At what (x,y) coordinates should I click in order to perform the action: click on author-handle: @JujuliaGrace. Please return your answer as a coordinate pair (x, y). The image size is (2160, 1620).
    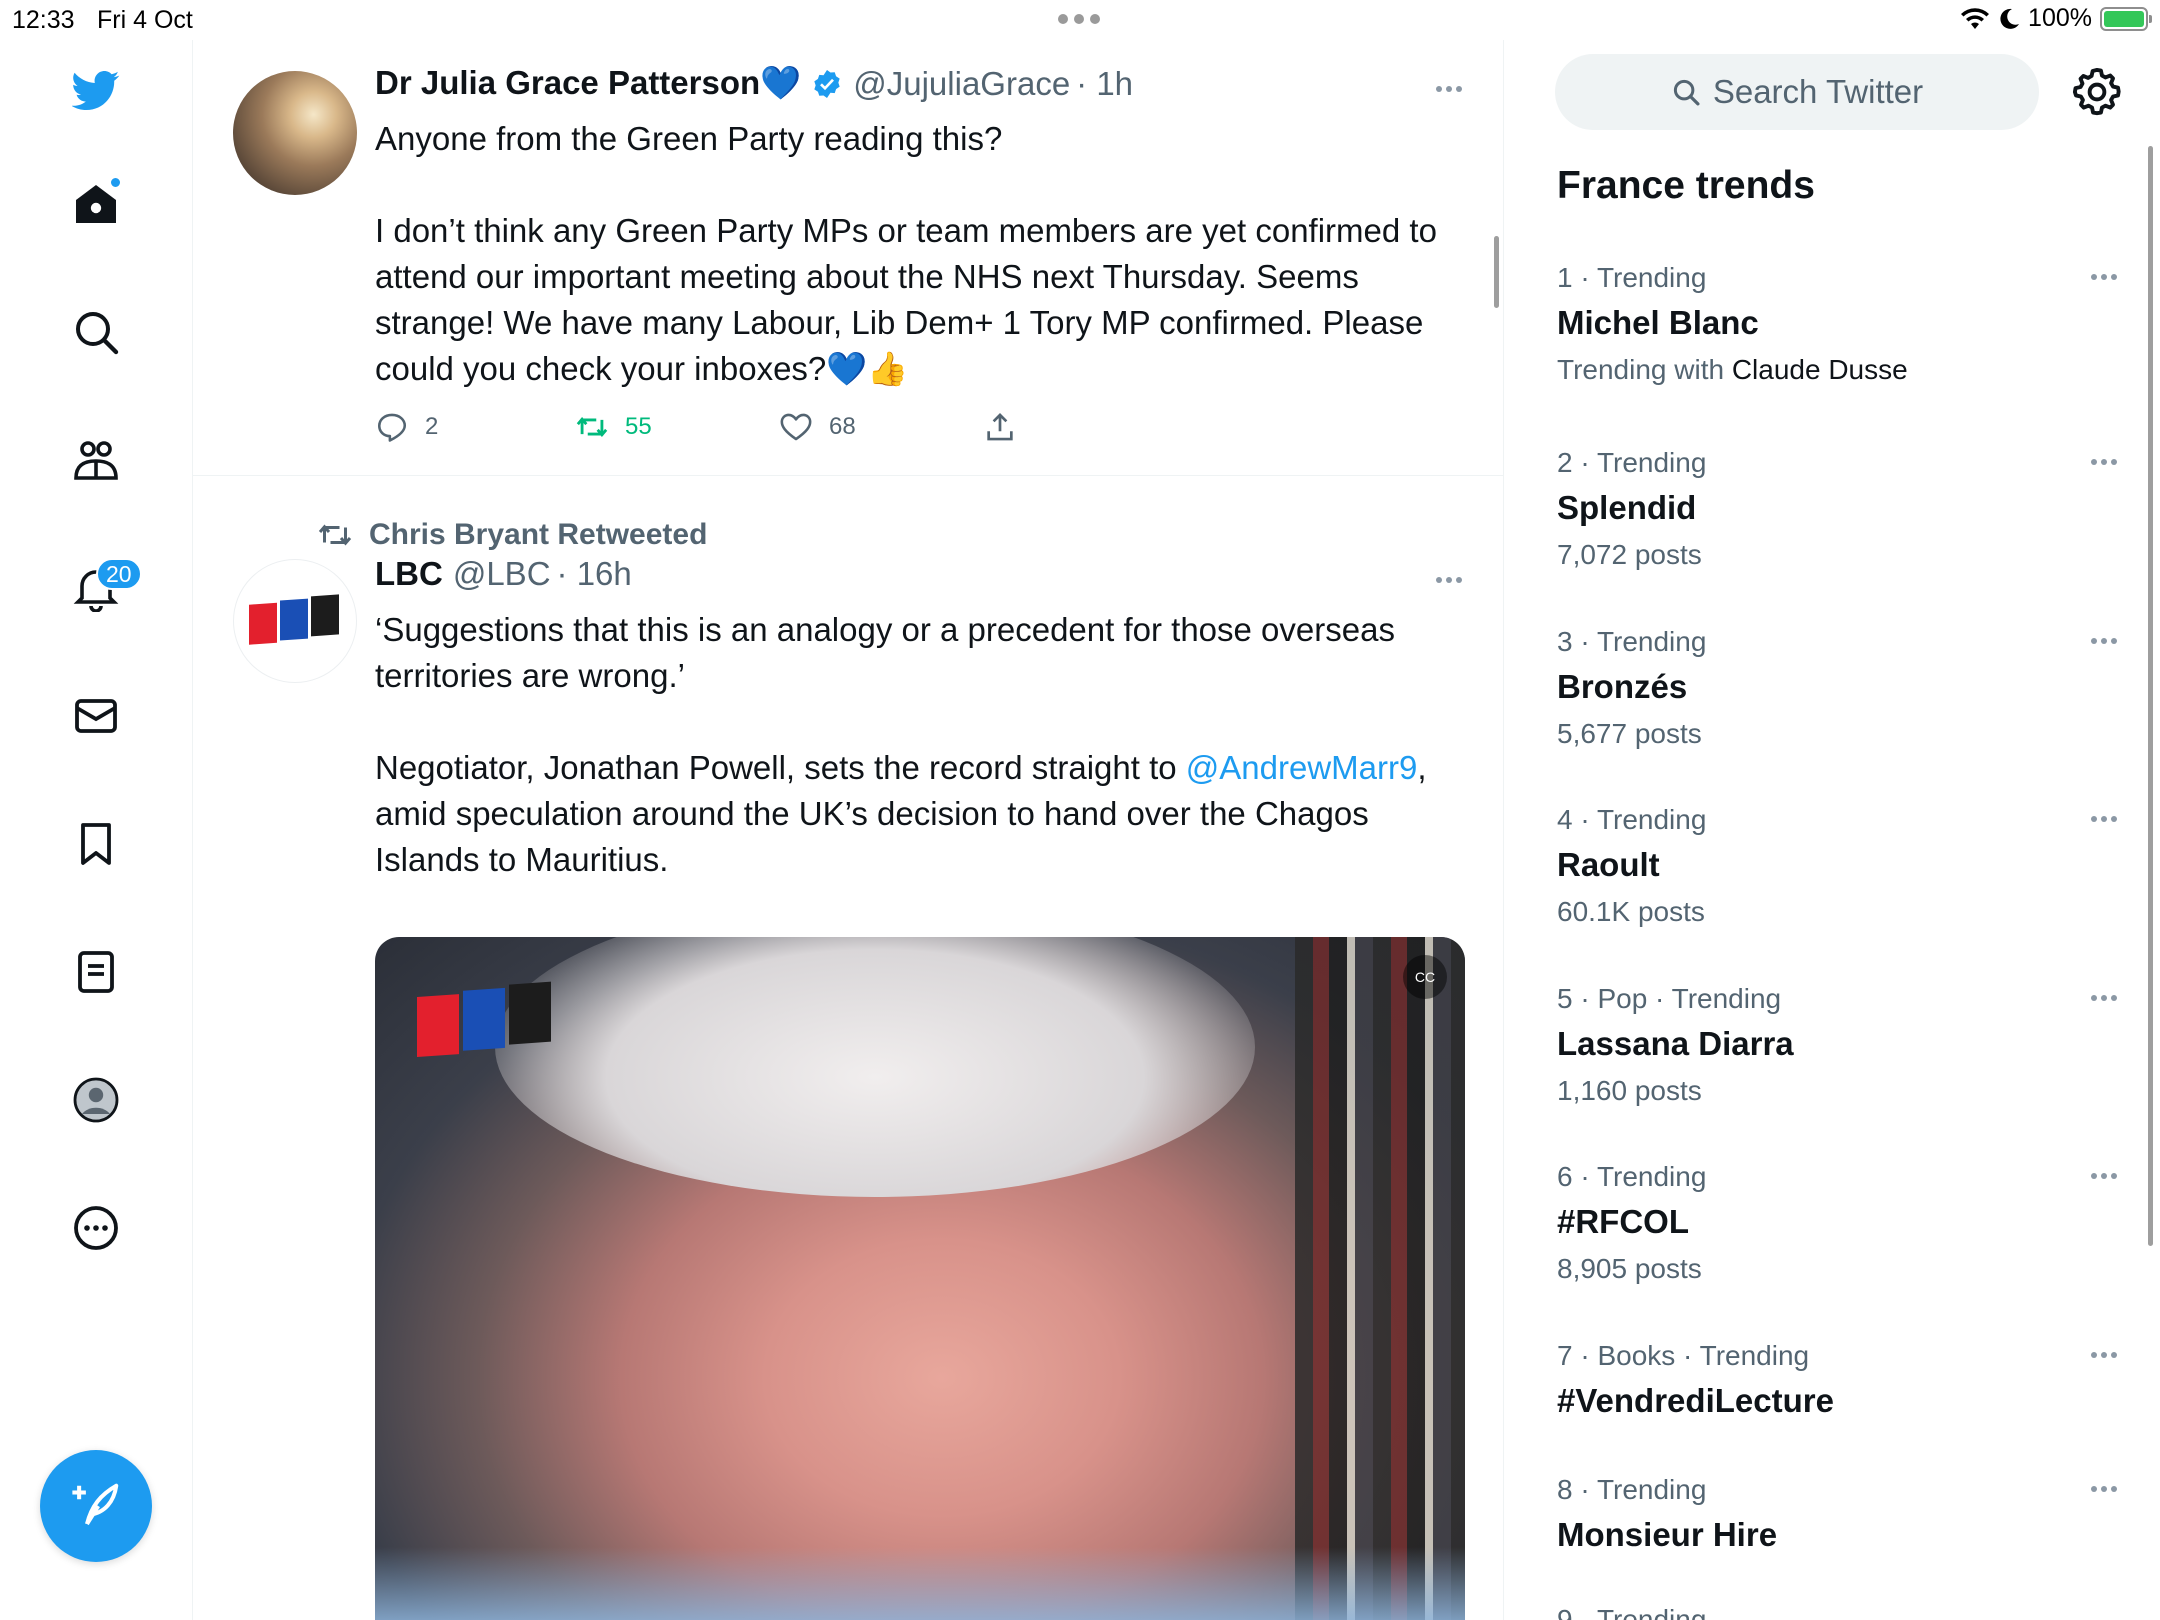
    Looking at the image, I should click on (961, 84).